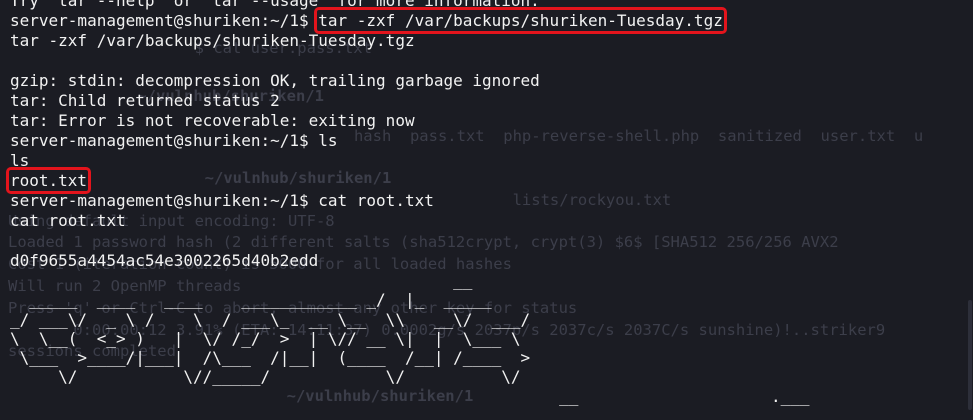  Describe the element at coordinates (68, 220) in the screenshot. I see `output-line: cat root.txt` at that location.